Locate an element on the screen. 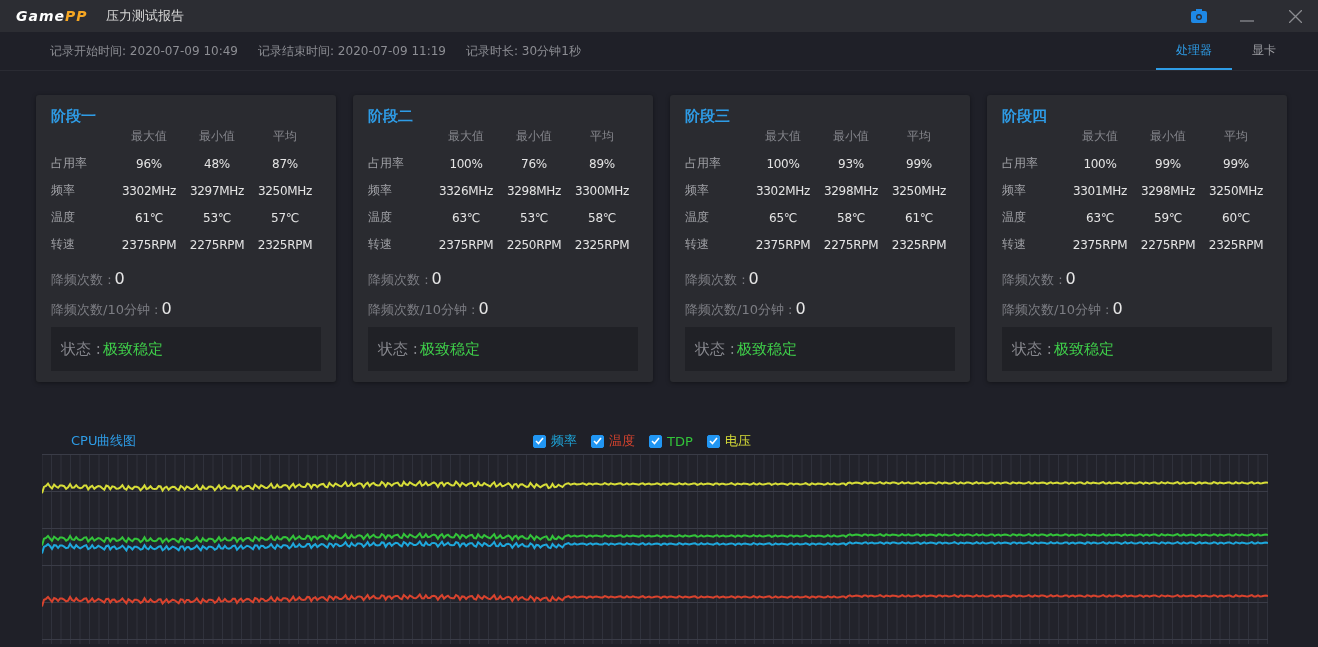 The image size is (1318, 647). stat-value: 53℃ is located at coordinates (217, 217).